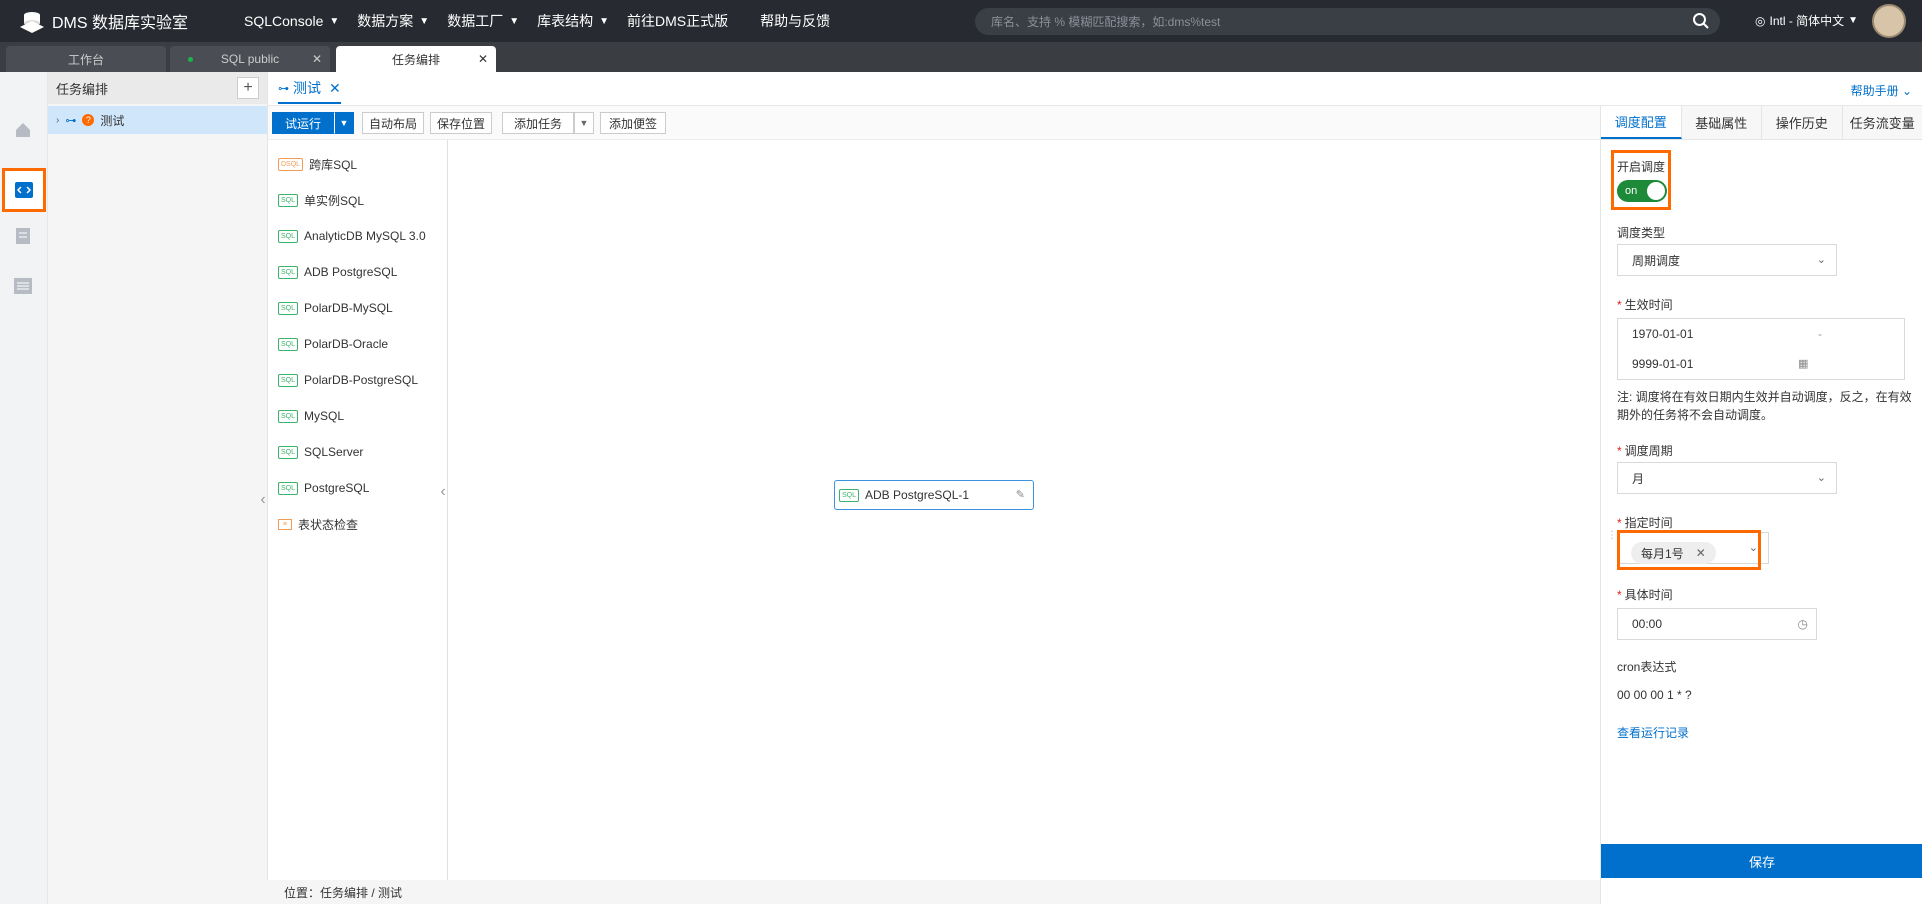 Image resolution: width=1922 pixels, height=904 pixels. Describe the element at coordinates (1689, 550) in the screenshot. I see `highlight-box` at that location.